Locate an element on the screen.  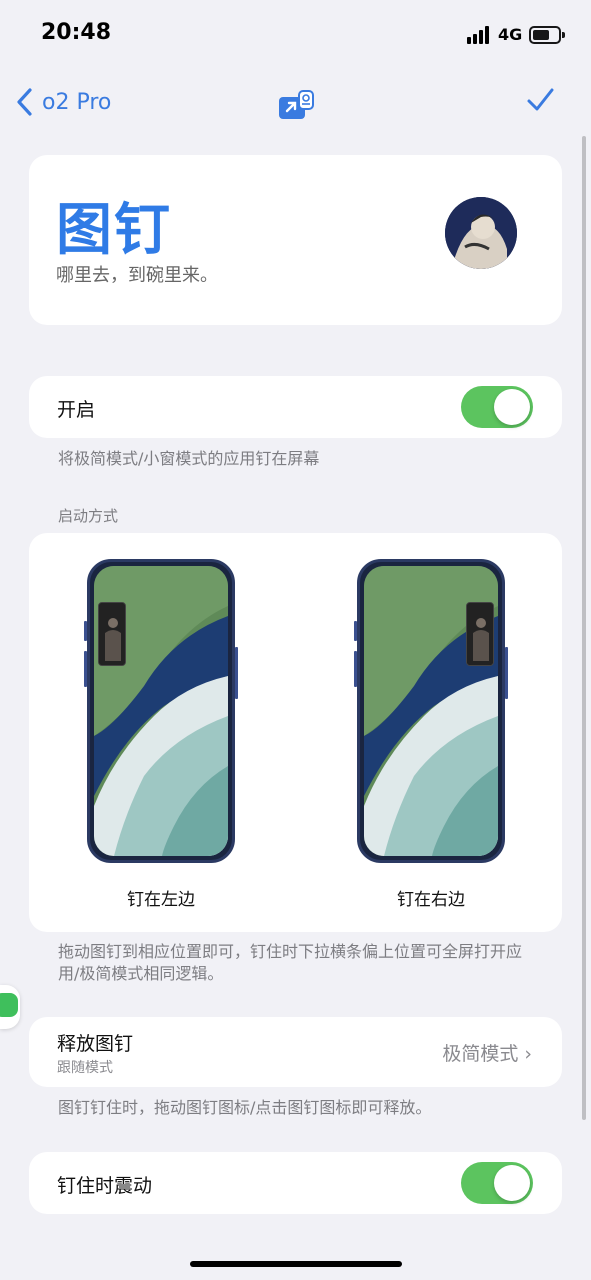
phone-preview-left is located at coordinates (161, 711).